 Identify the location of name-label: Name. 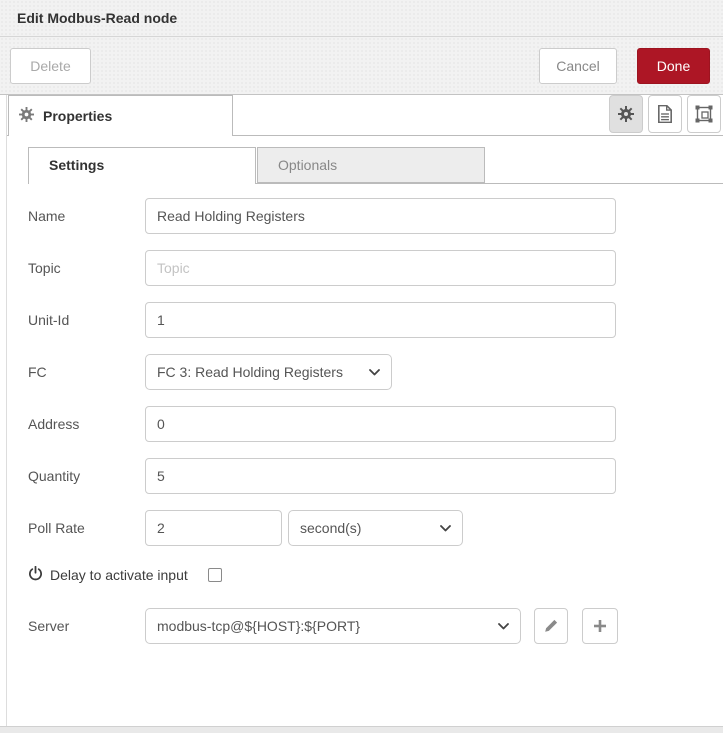
(47, 216).